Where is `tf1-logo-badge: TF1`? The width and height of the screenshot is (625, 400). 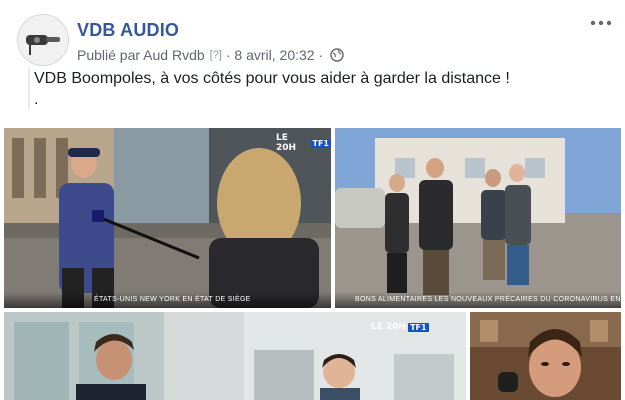 tf1-logo-badge: TF1 is located at coordinates (320, 143).